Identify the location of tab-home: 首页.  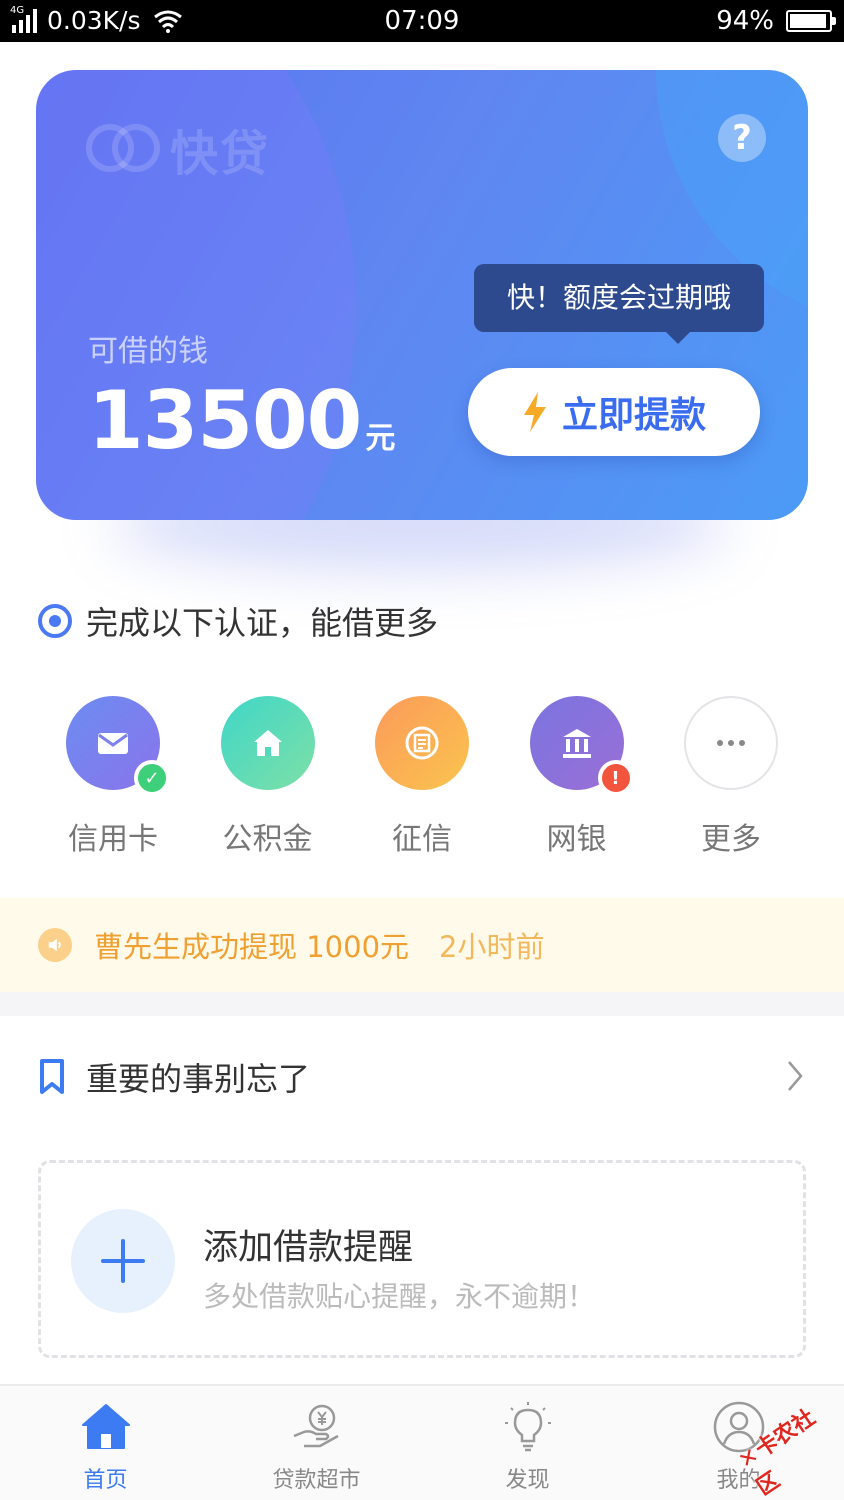
(105, 1443).